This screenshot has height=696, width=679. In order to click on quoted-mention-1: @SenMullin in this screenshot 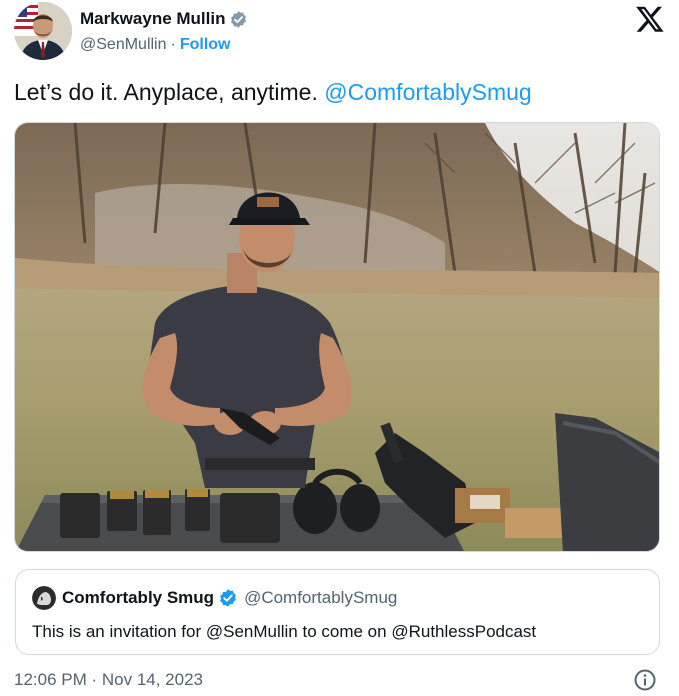, I will do `click(251, 631)`.